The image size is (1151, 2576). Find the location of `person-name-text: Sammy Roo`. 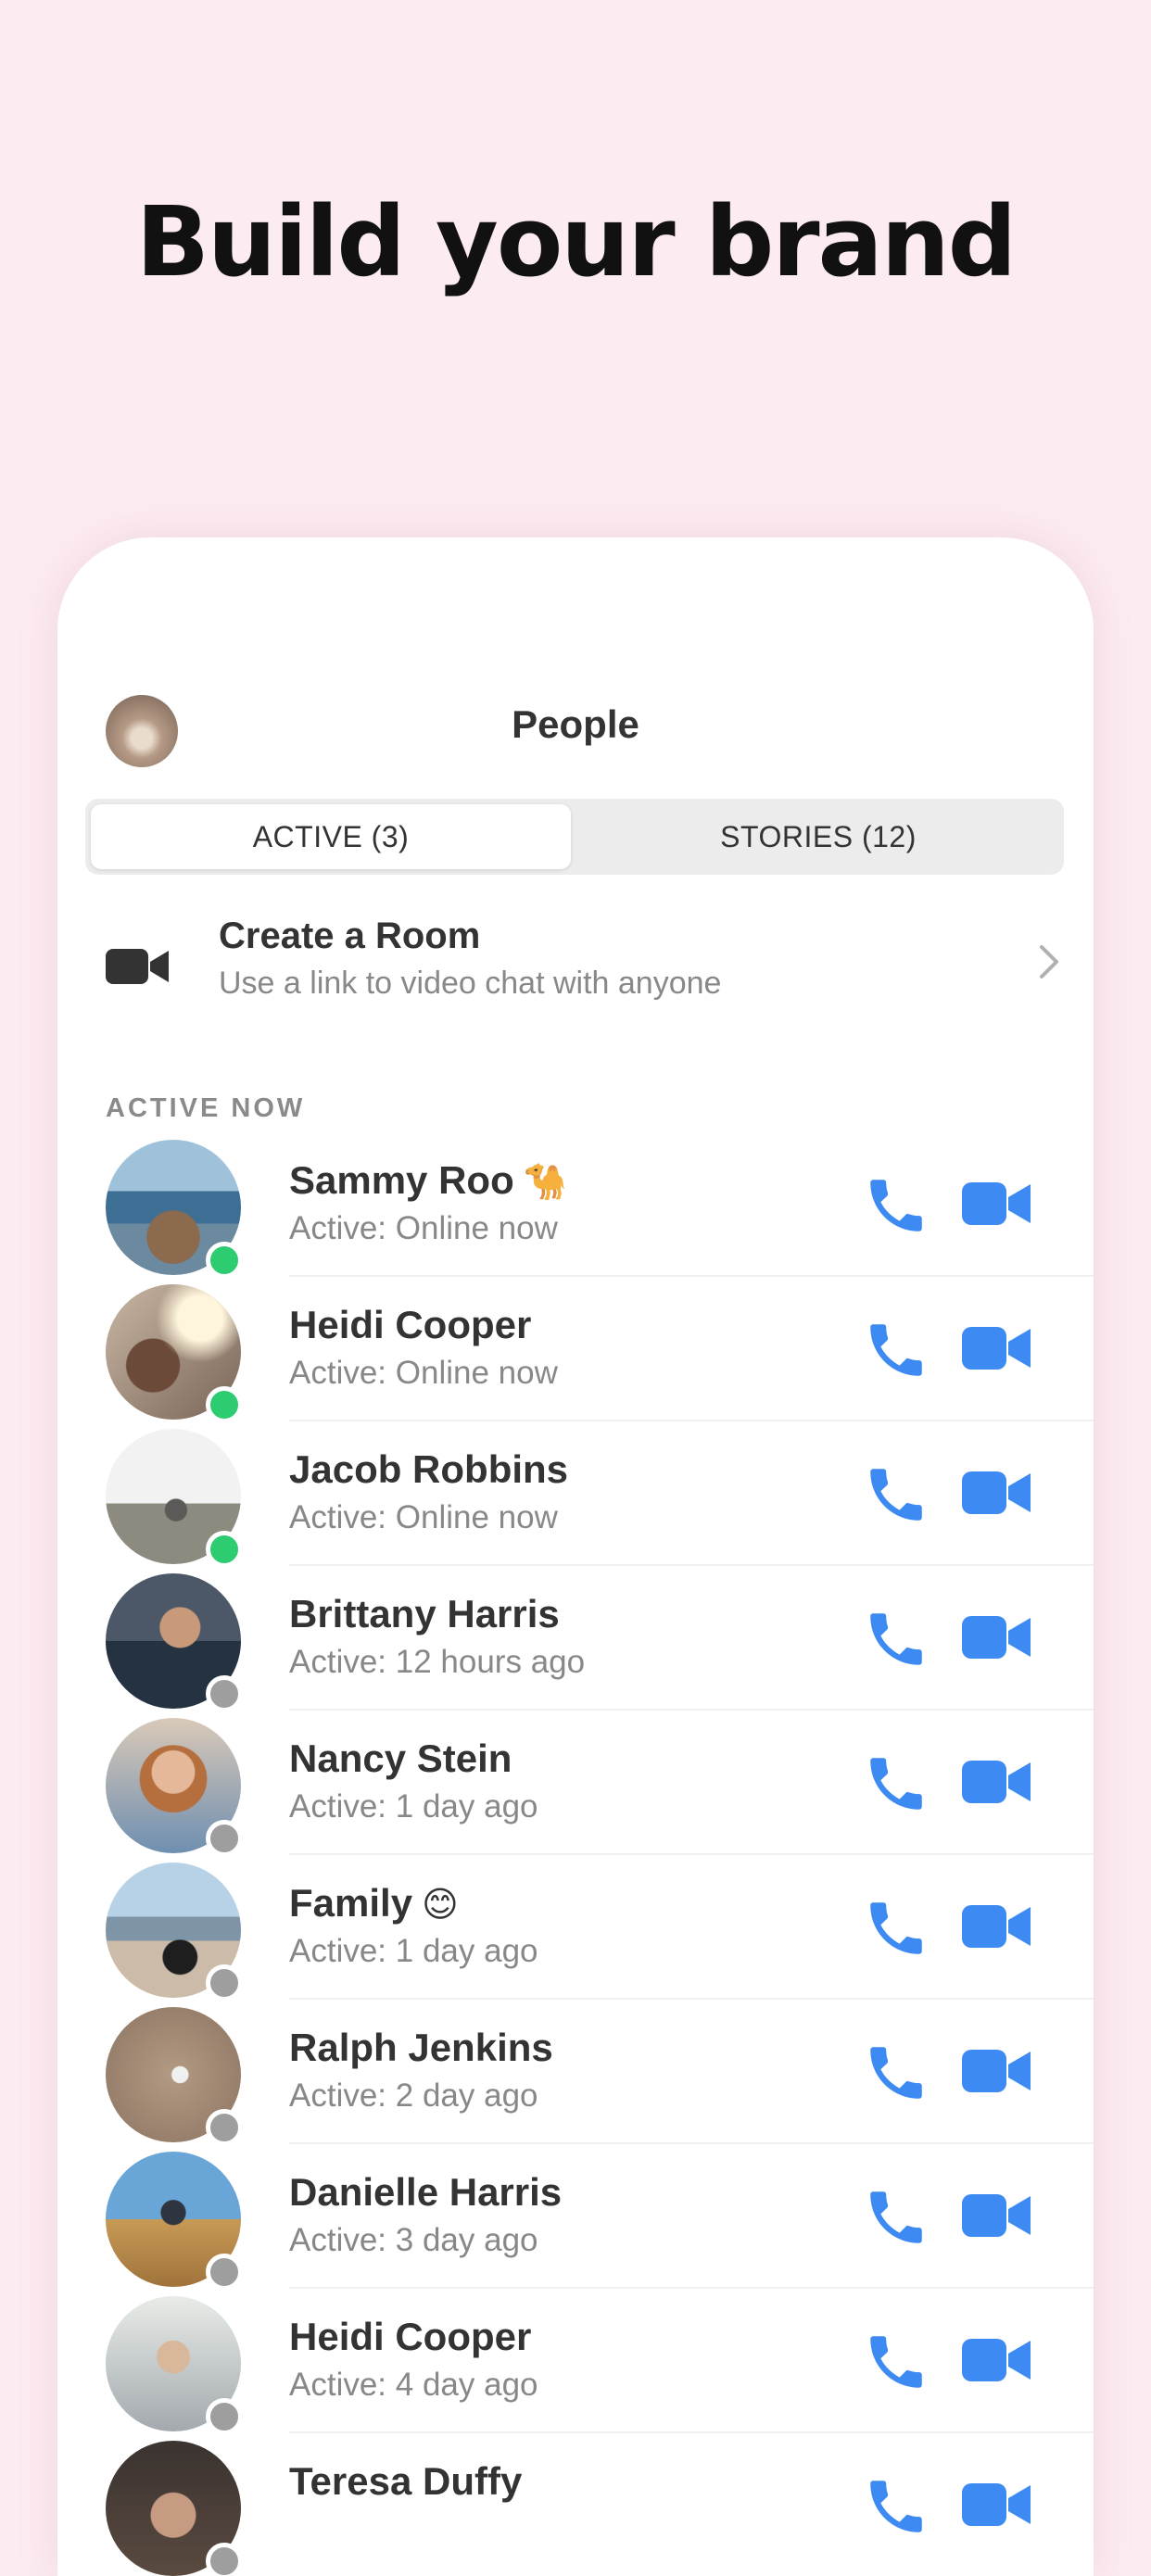

person-name-text: Sammy Roo is located at coordinates (401, 1180).